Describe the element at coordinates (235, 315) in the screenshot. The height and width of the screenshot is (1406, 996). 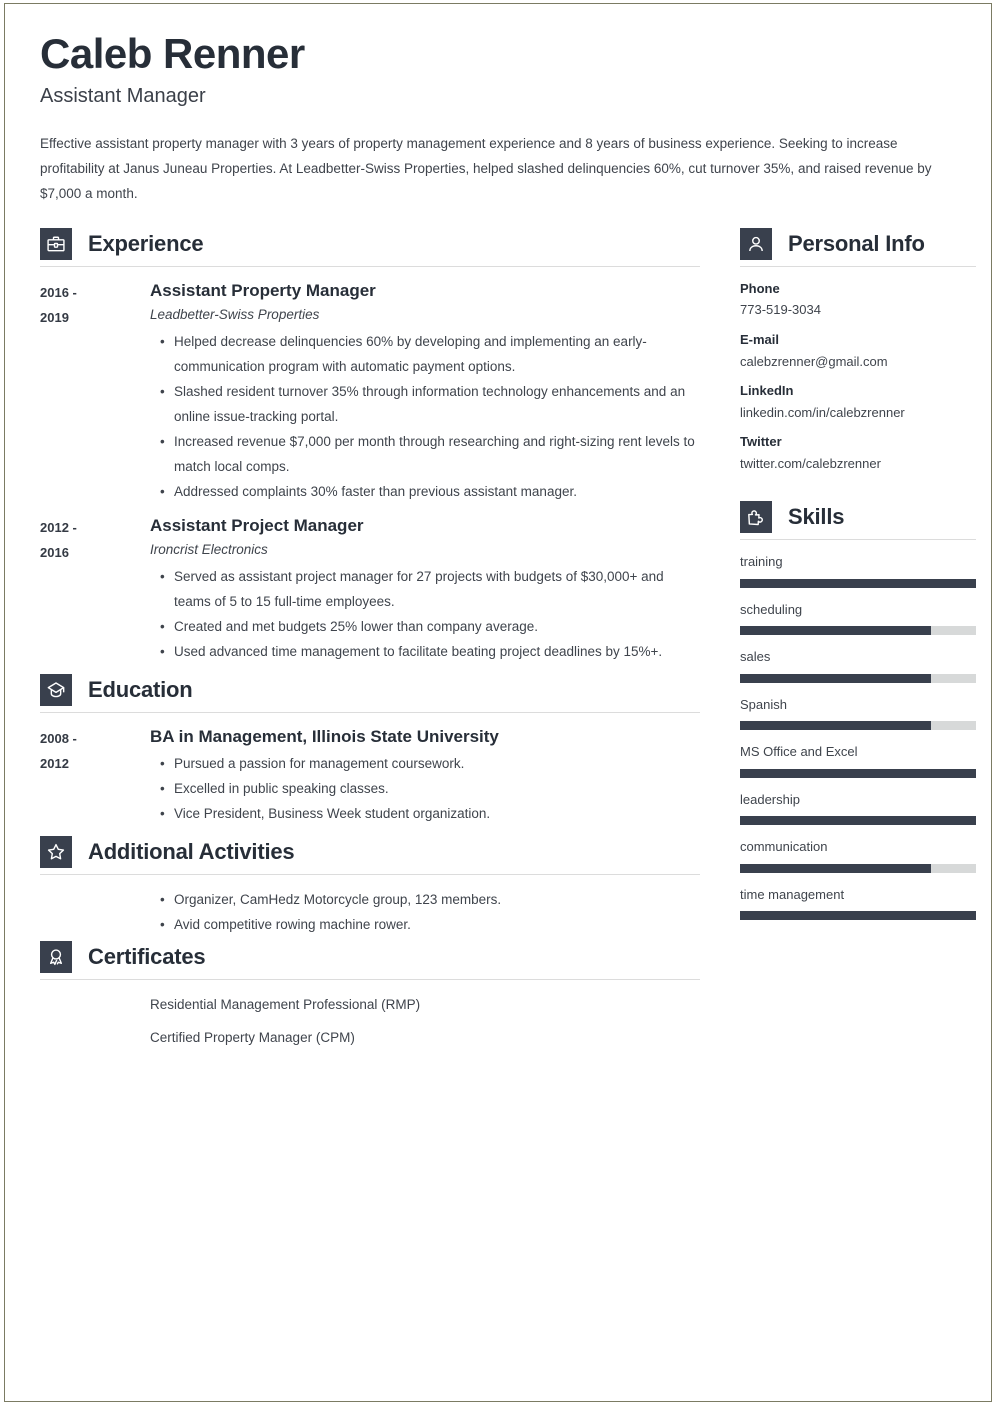
I see `experience-organization: Leadbetter-Swiss Properties` at that location.